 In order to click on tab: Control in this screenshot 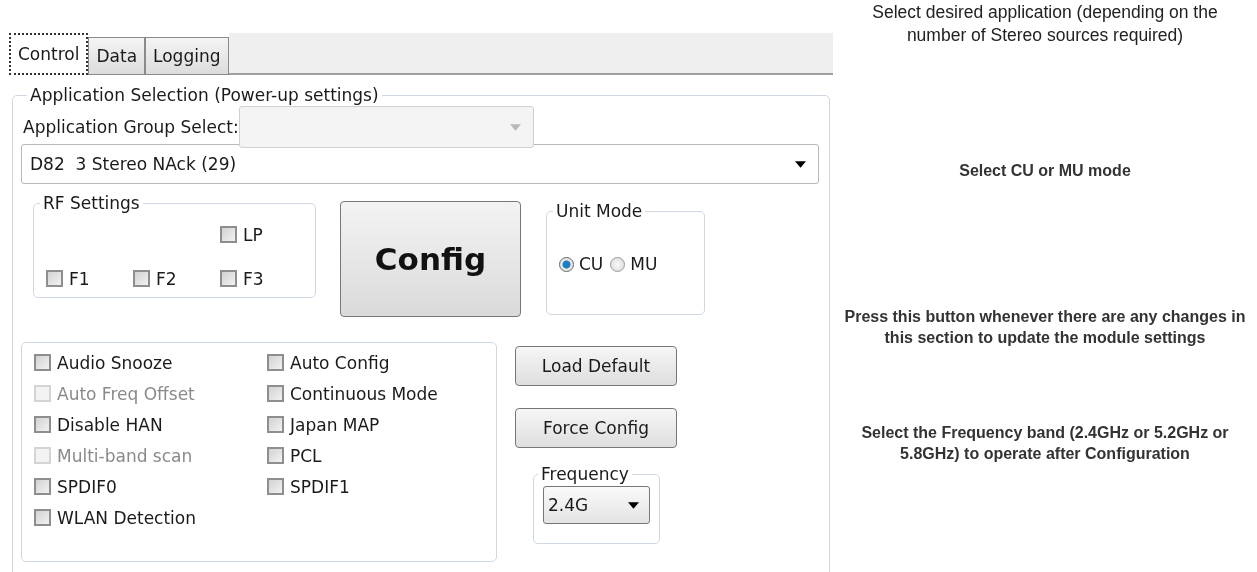, I will do `click(49, 54)`.